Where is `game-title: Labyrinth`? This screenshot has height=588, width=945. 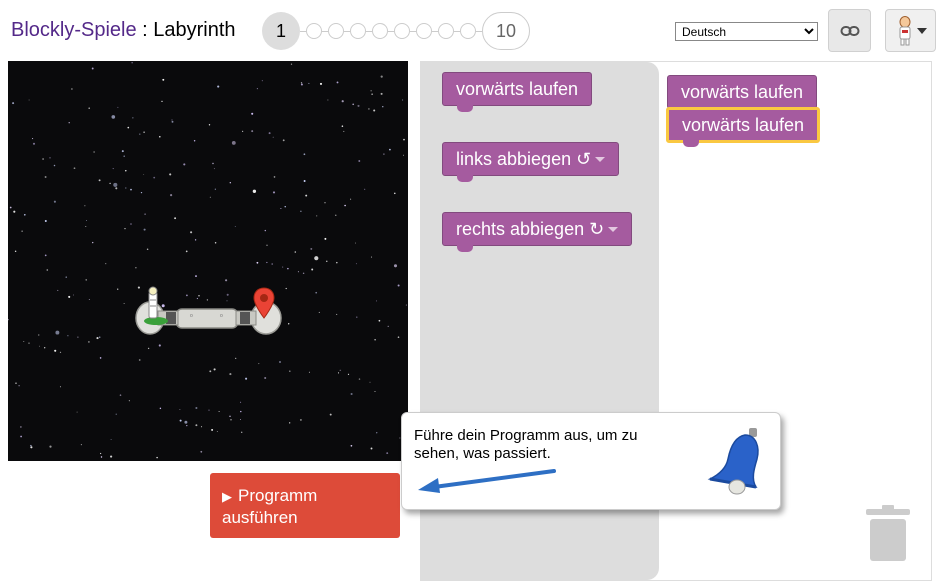
game-title: Labyrinth is located at coordinates (194, 30).